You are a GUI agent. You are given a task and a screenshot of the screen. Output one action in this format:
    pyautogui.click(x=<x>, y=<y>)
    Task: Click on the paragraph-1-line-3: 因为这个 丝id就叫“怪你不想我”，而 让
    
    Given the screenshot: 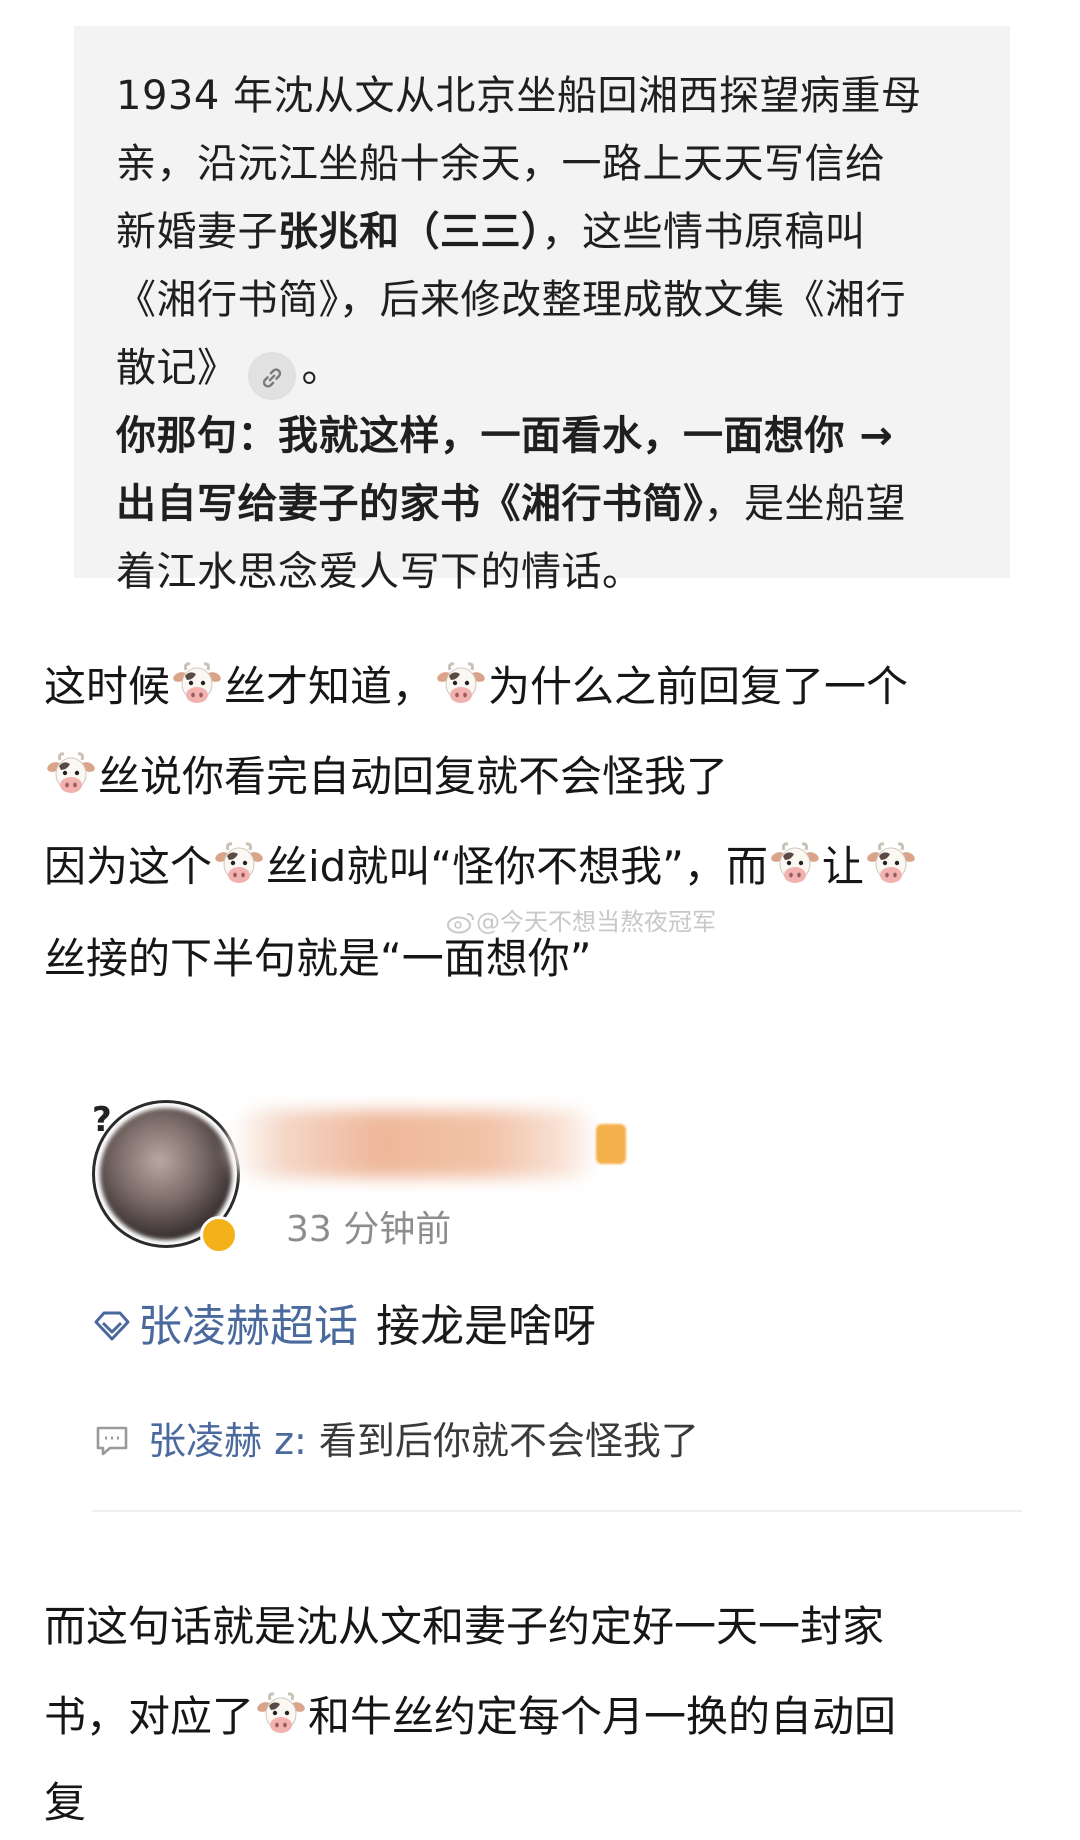 What is the action you would take?
    pyautogui.click(x=544, y=867)
    